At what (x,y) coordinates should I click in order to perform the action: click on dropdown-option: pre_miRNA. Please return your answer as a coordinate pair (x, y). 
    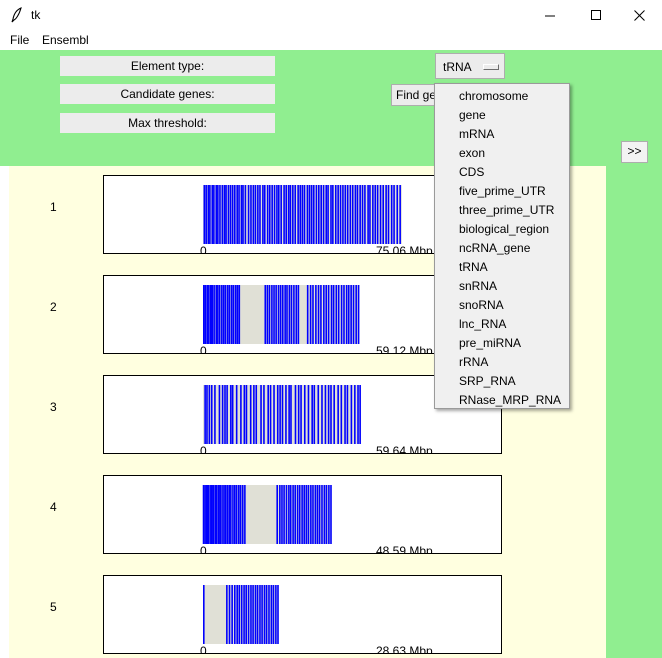
    Looking at the image, I should click on (490, 343).